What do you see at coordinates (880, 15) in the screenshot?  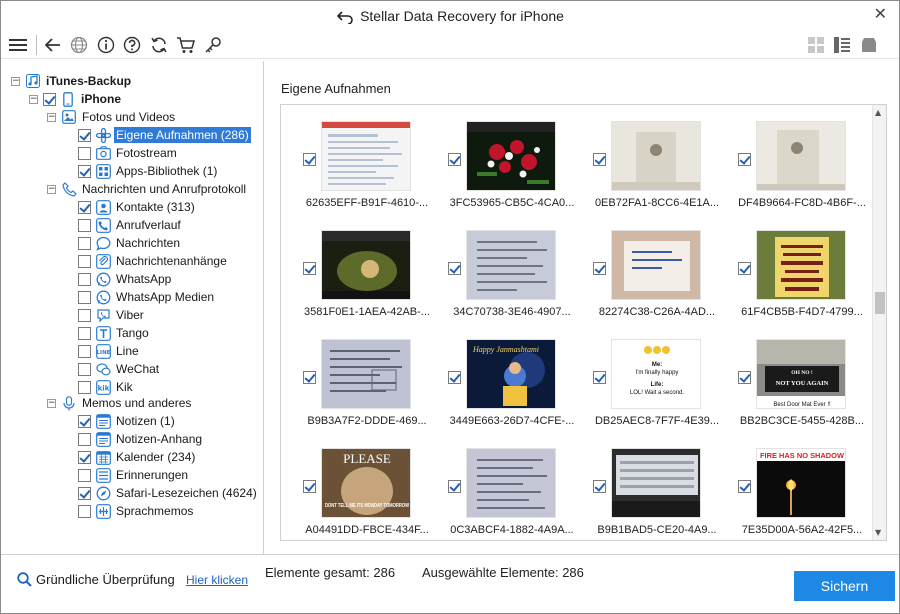 I see `close-window-button: ✕` at bounding box center [880, 15].